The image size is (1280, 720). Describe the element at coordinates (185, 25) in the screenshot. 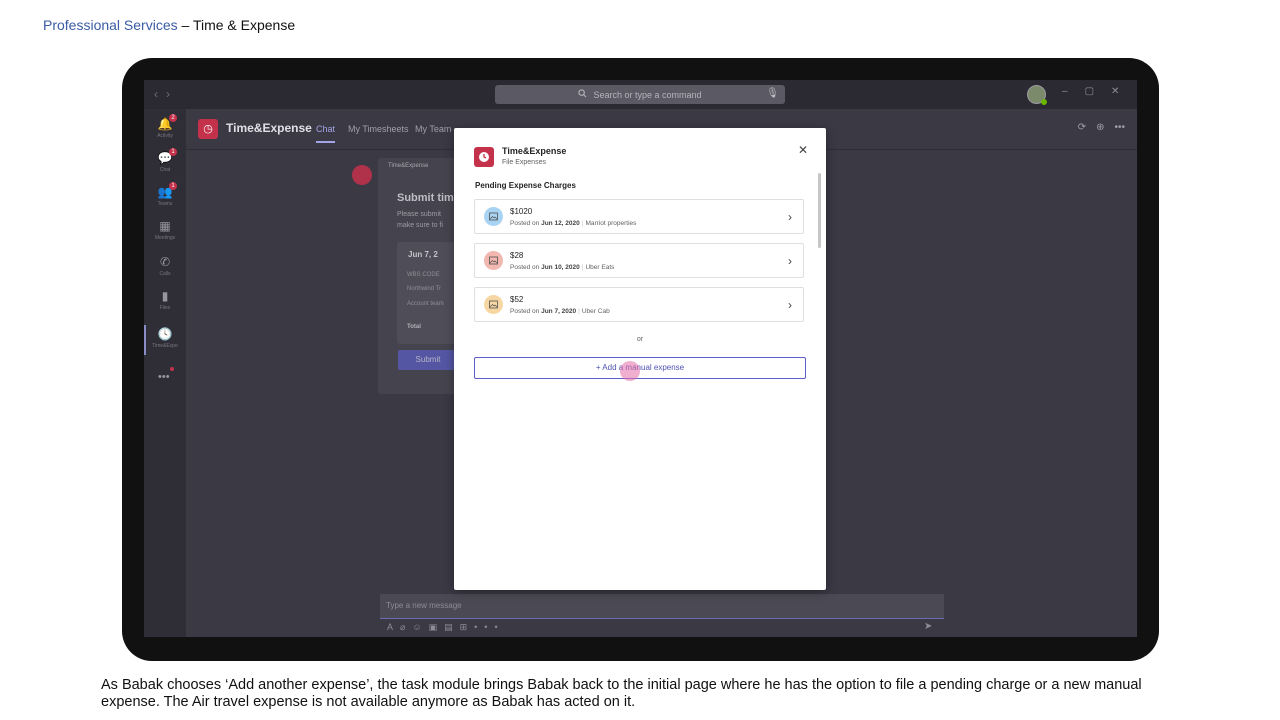

I see `slide-title-sep: –` at that location.